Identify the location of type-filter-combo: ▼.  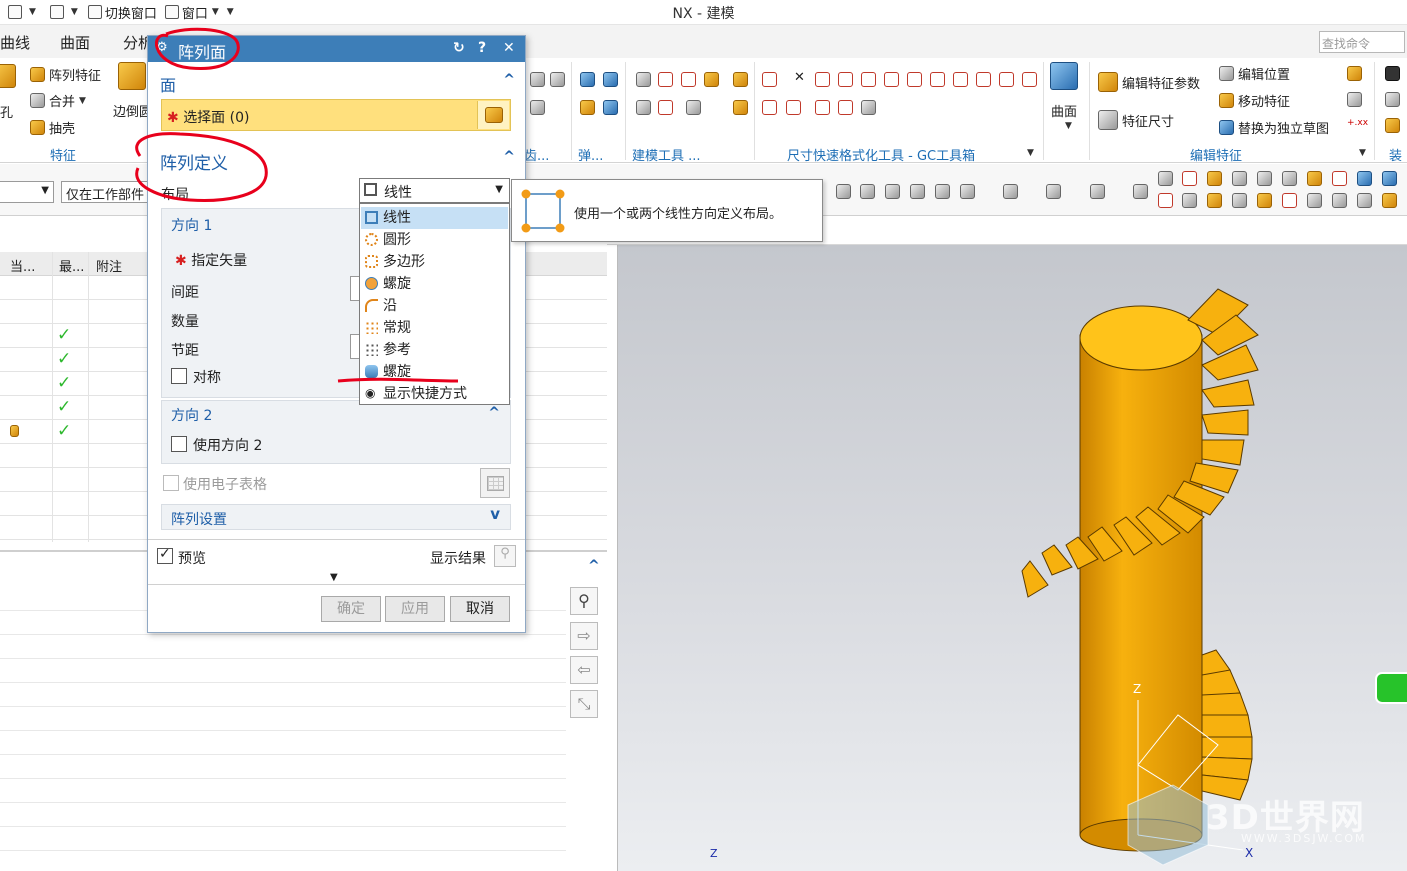
(27, 192).